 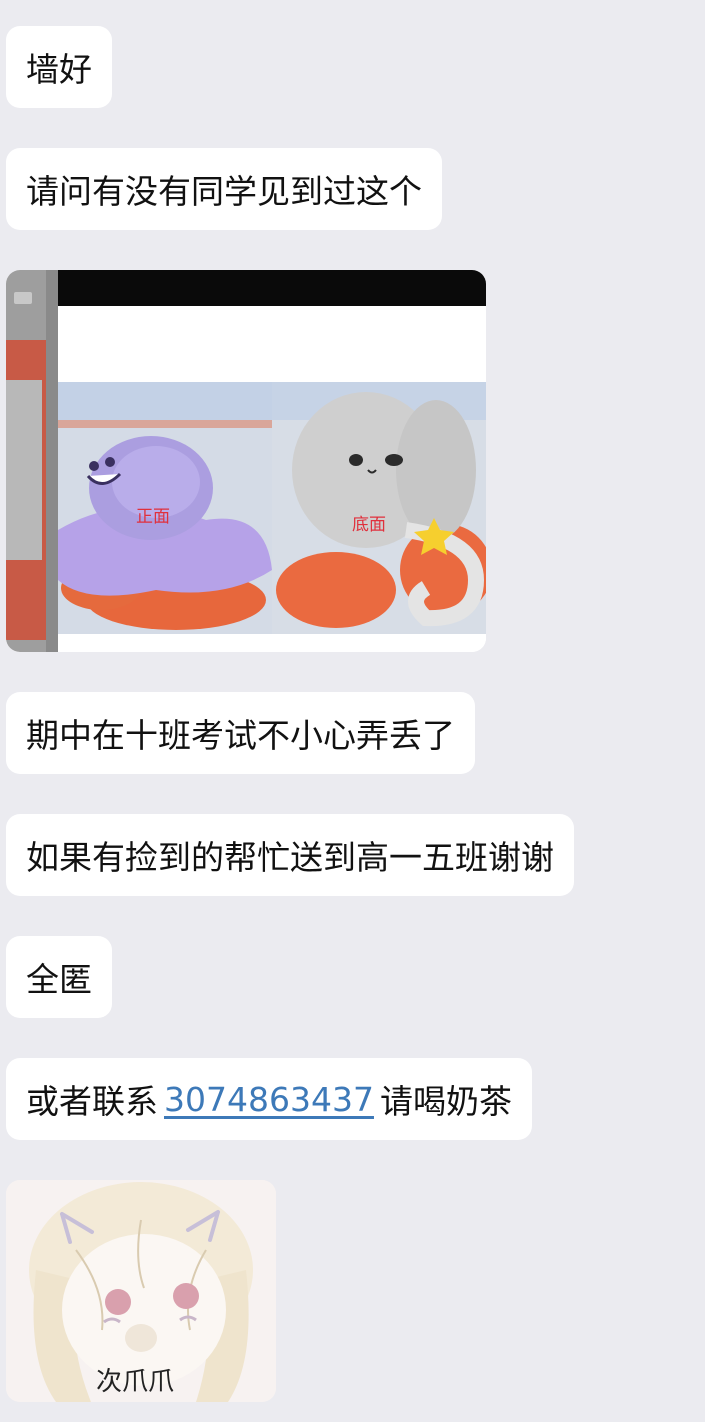 I want to click on message-bubble: 如果有捡到的帮忙送到高一五班谢谢, so click(x=290, y=855).